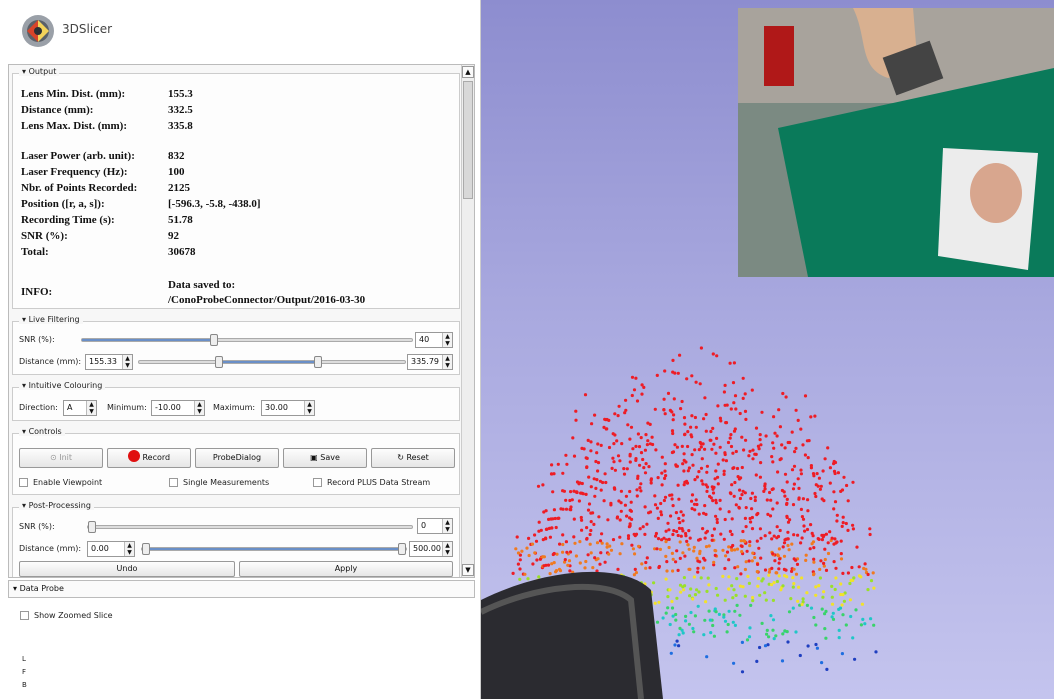 This screenshot has height=699, width=1054. What do you see at coordinates (149, 458) in the screenshot?
I see `record-button: Record` at bounding box center [149, 458].